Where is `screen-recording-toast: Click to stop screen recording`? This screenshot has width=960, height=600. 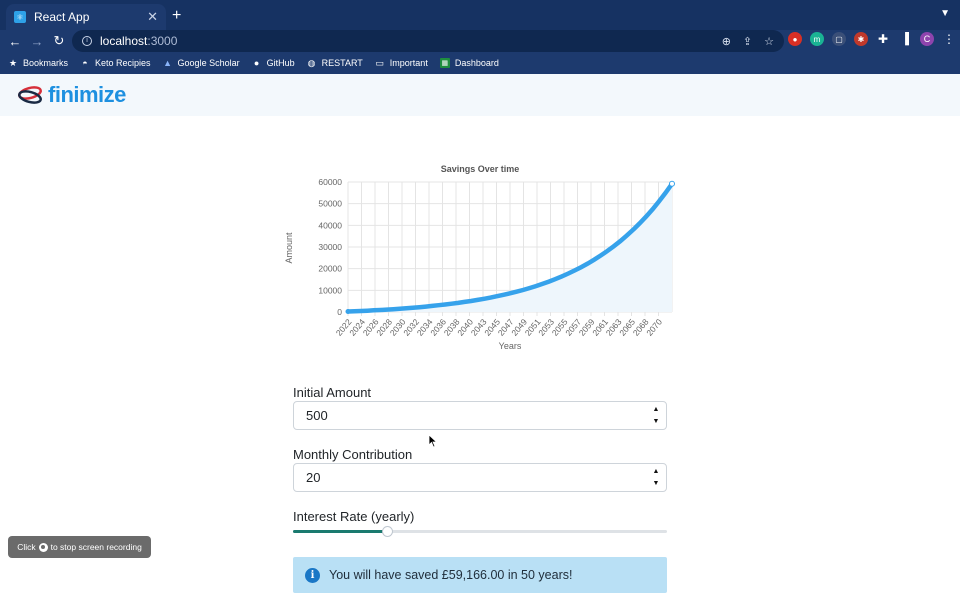
screen-recording-toast: Click to stop screen recording is located at coordinates (79, 547).